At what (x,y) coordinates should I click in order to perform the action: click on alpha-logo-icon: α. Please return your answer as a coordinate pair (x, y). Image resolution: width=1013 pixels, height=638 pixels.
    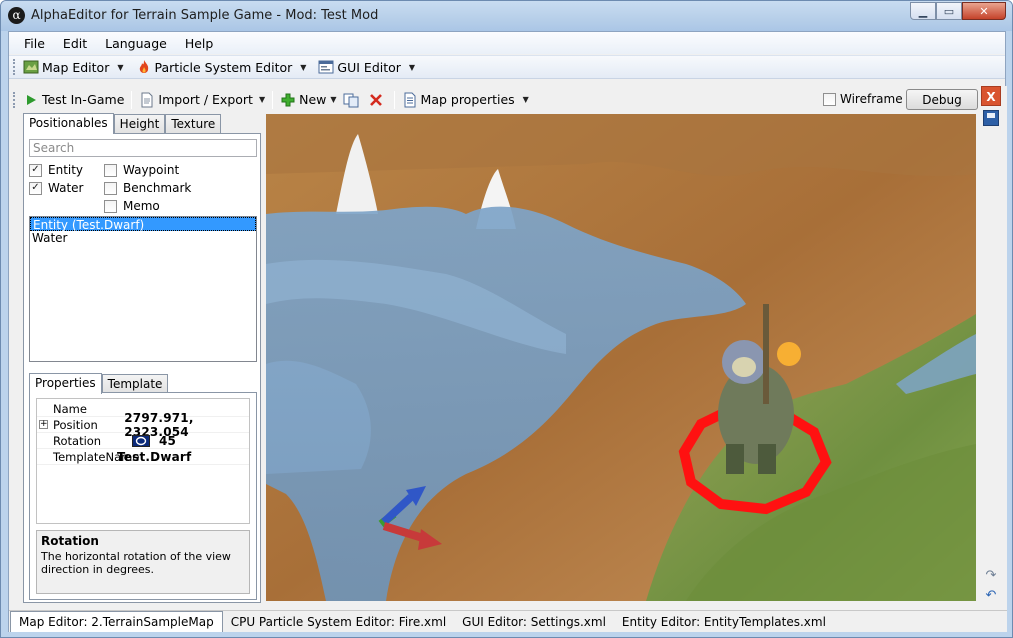
    Looking at the image, I should click on (16, 15).